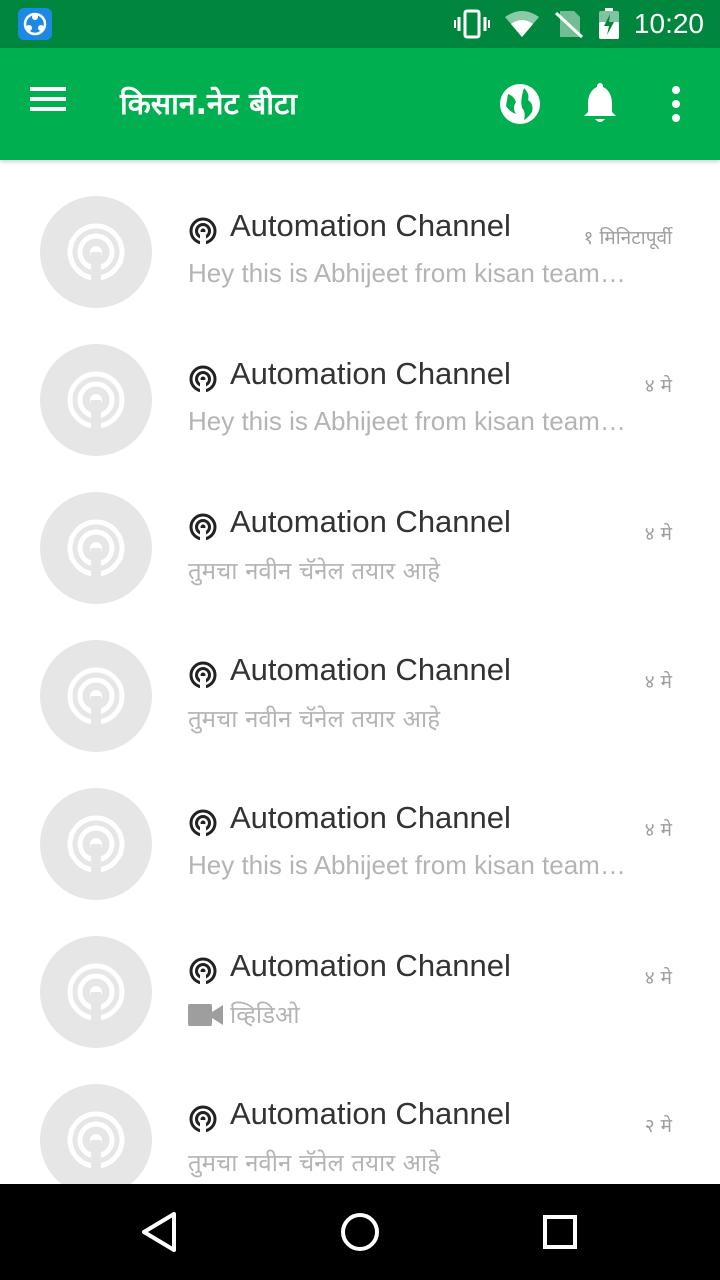 The width and height of the screenshot is (720, 1280). I want to click on no-sim-icon, so click(568, 25).